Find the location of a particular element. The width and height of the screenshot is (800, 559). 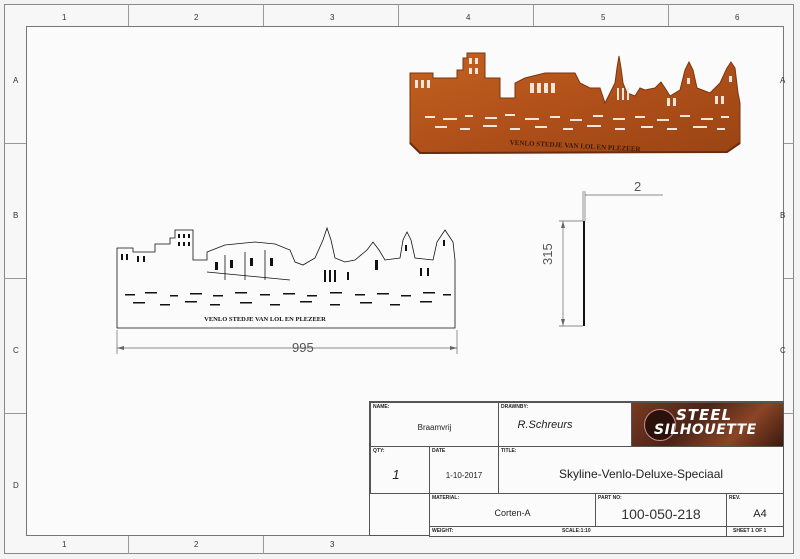

height-dimension-label: 315 is located at coordinates (547, 254).